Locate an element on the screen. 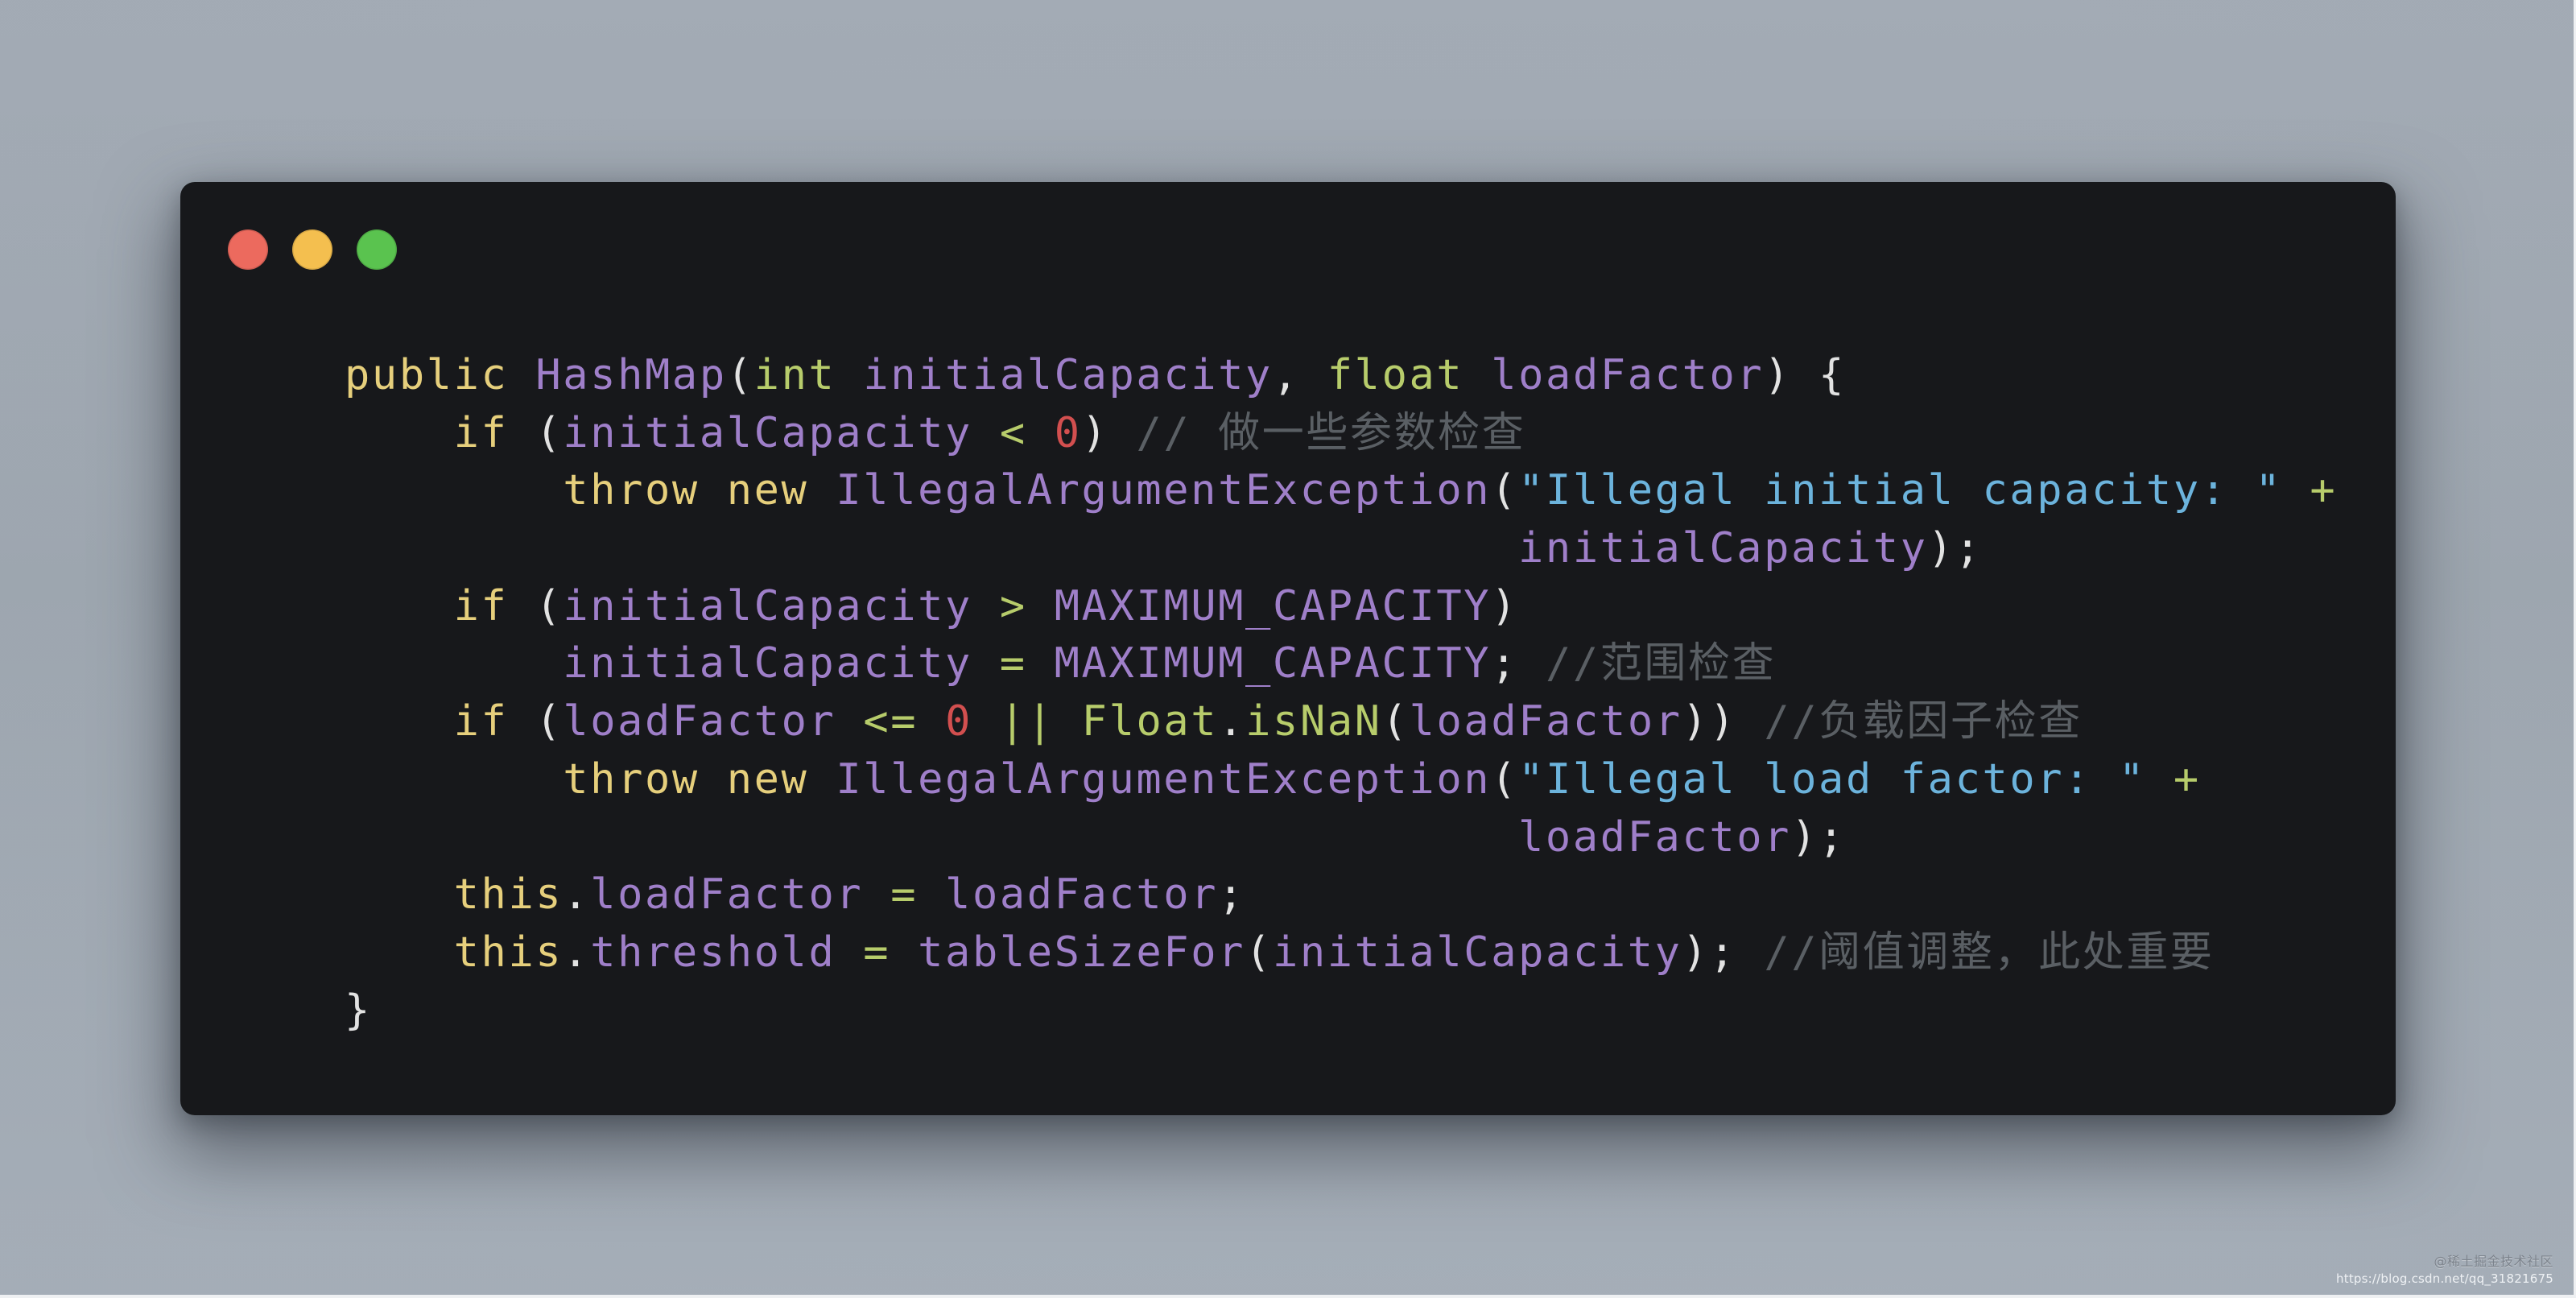  code-line: this.loadFactor = loadFactor; is located at coordinates (1341, 895).